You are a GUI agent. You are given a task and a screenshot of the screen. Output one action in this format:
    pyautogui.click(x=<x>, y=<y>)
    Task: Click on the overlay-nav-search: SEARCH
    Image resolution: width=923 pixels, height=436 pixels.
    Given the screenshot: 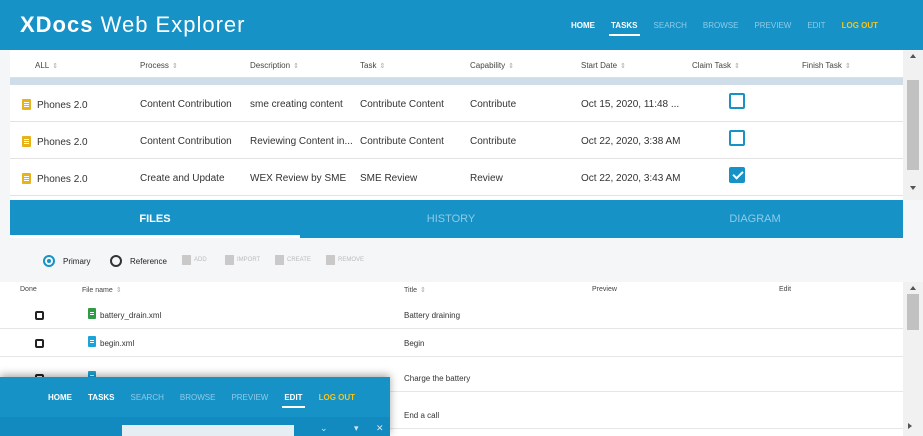 What is the action you would take?
    pyautogui.click(x=147, y=397)
    